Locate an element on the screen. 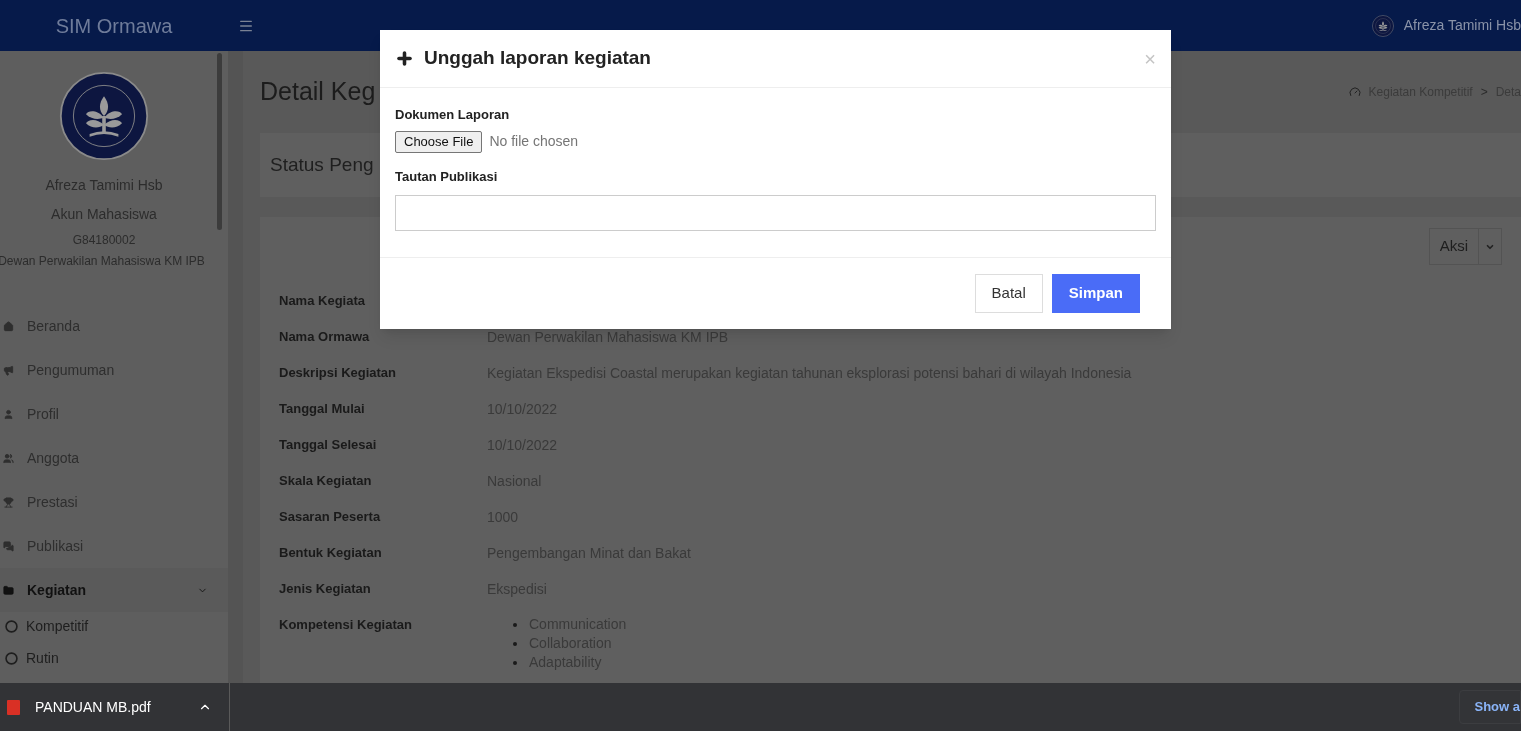 The image size is (1521, 731). file-status: No file chosen is located at coordinates (534, 141).